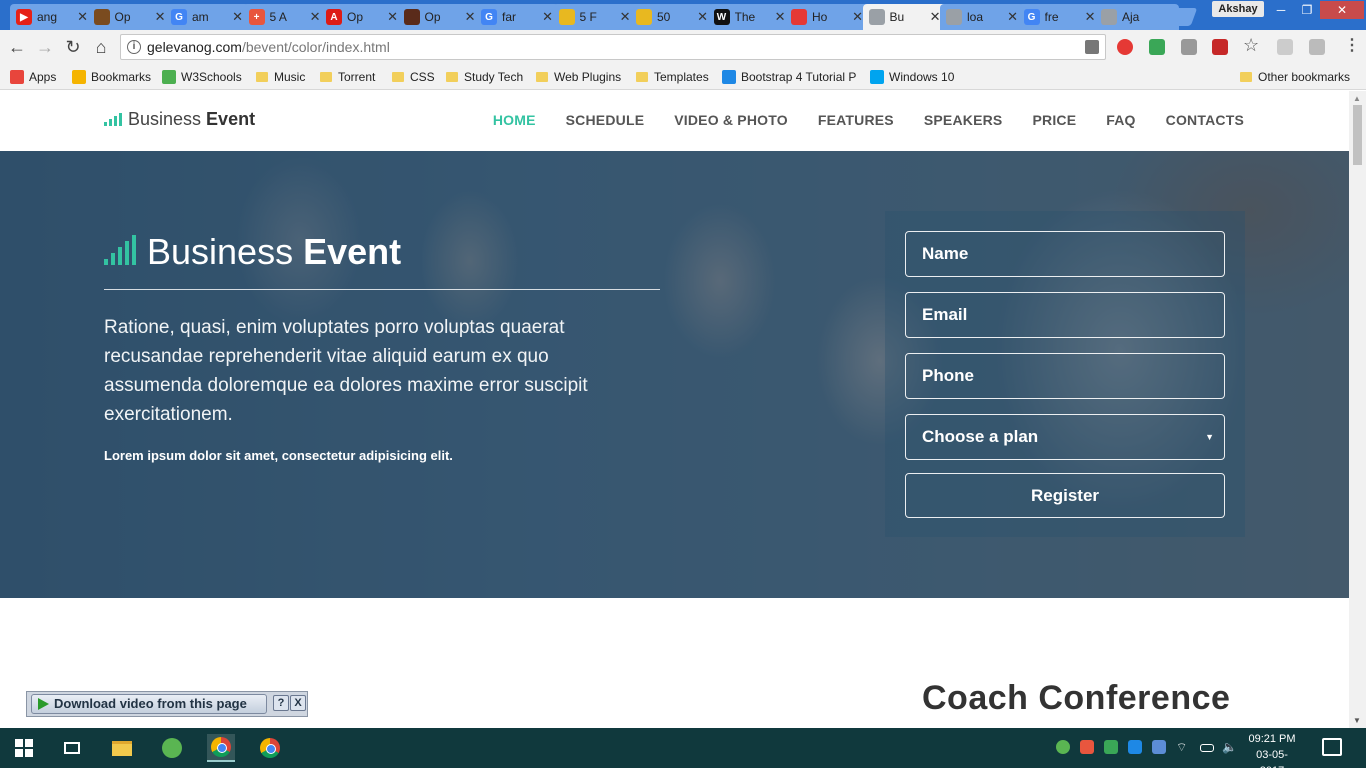  I want to click on nav-link-features: FEATURES, so click(856, 120).